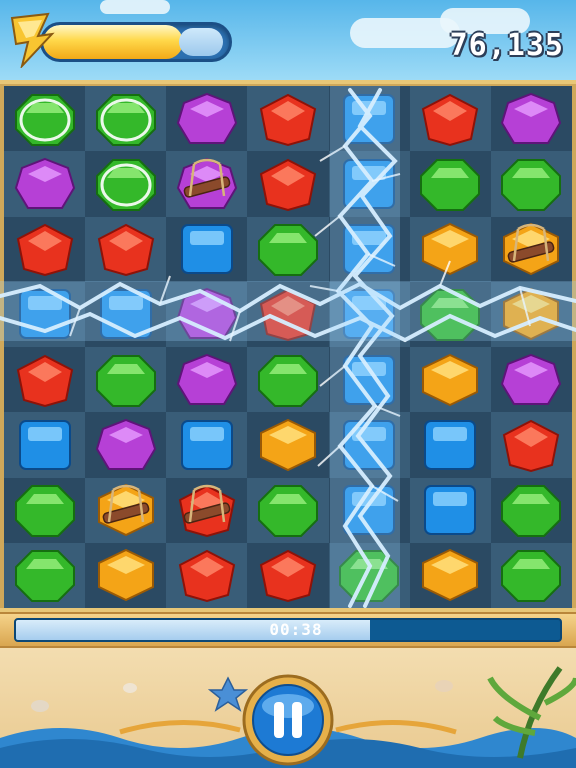  I want to click on pause-button, so click(288, 720).